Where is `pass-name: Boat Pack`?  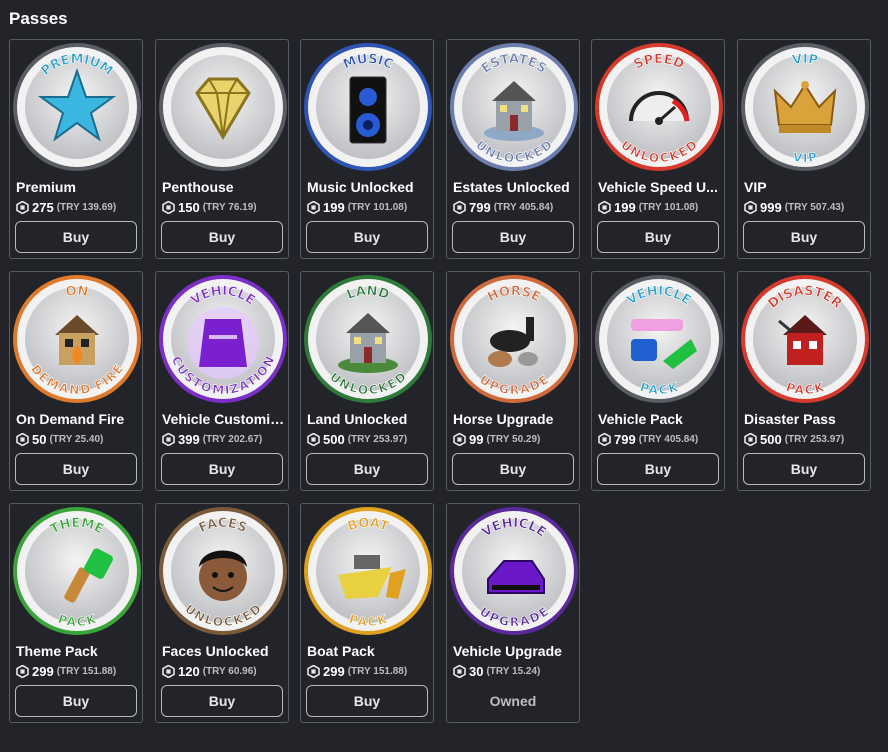
pass-name: Boat Pack is located at coordinates (369, 651).